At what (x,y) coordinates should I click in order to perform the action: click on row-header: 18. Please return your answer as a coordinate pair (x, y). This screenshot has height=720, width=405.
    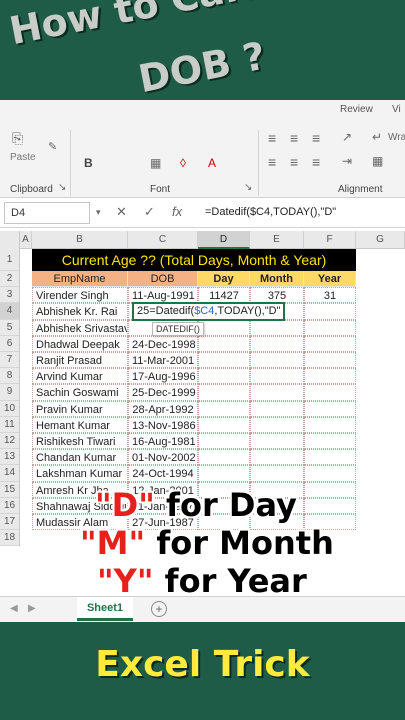
    Looking at the image, I should click on (10, 538).